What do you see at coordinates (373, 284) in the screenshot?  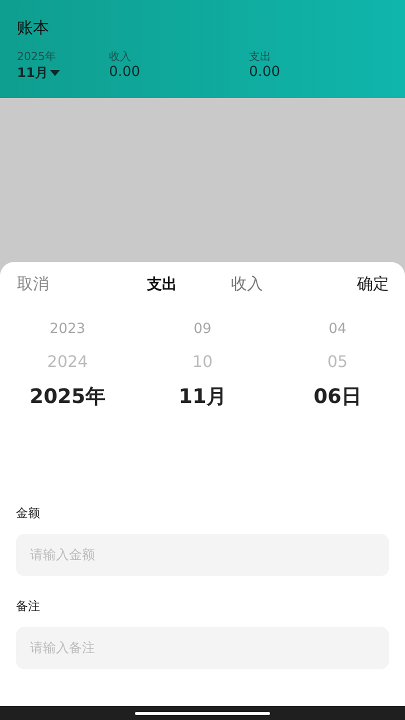 I see `confirm-button: 确定` at bounding box center [373, 284].